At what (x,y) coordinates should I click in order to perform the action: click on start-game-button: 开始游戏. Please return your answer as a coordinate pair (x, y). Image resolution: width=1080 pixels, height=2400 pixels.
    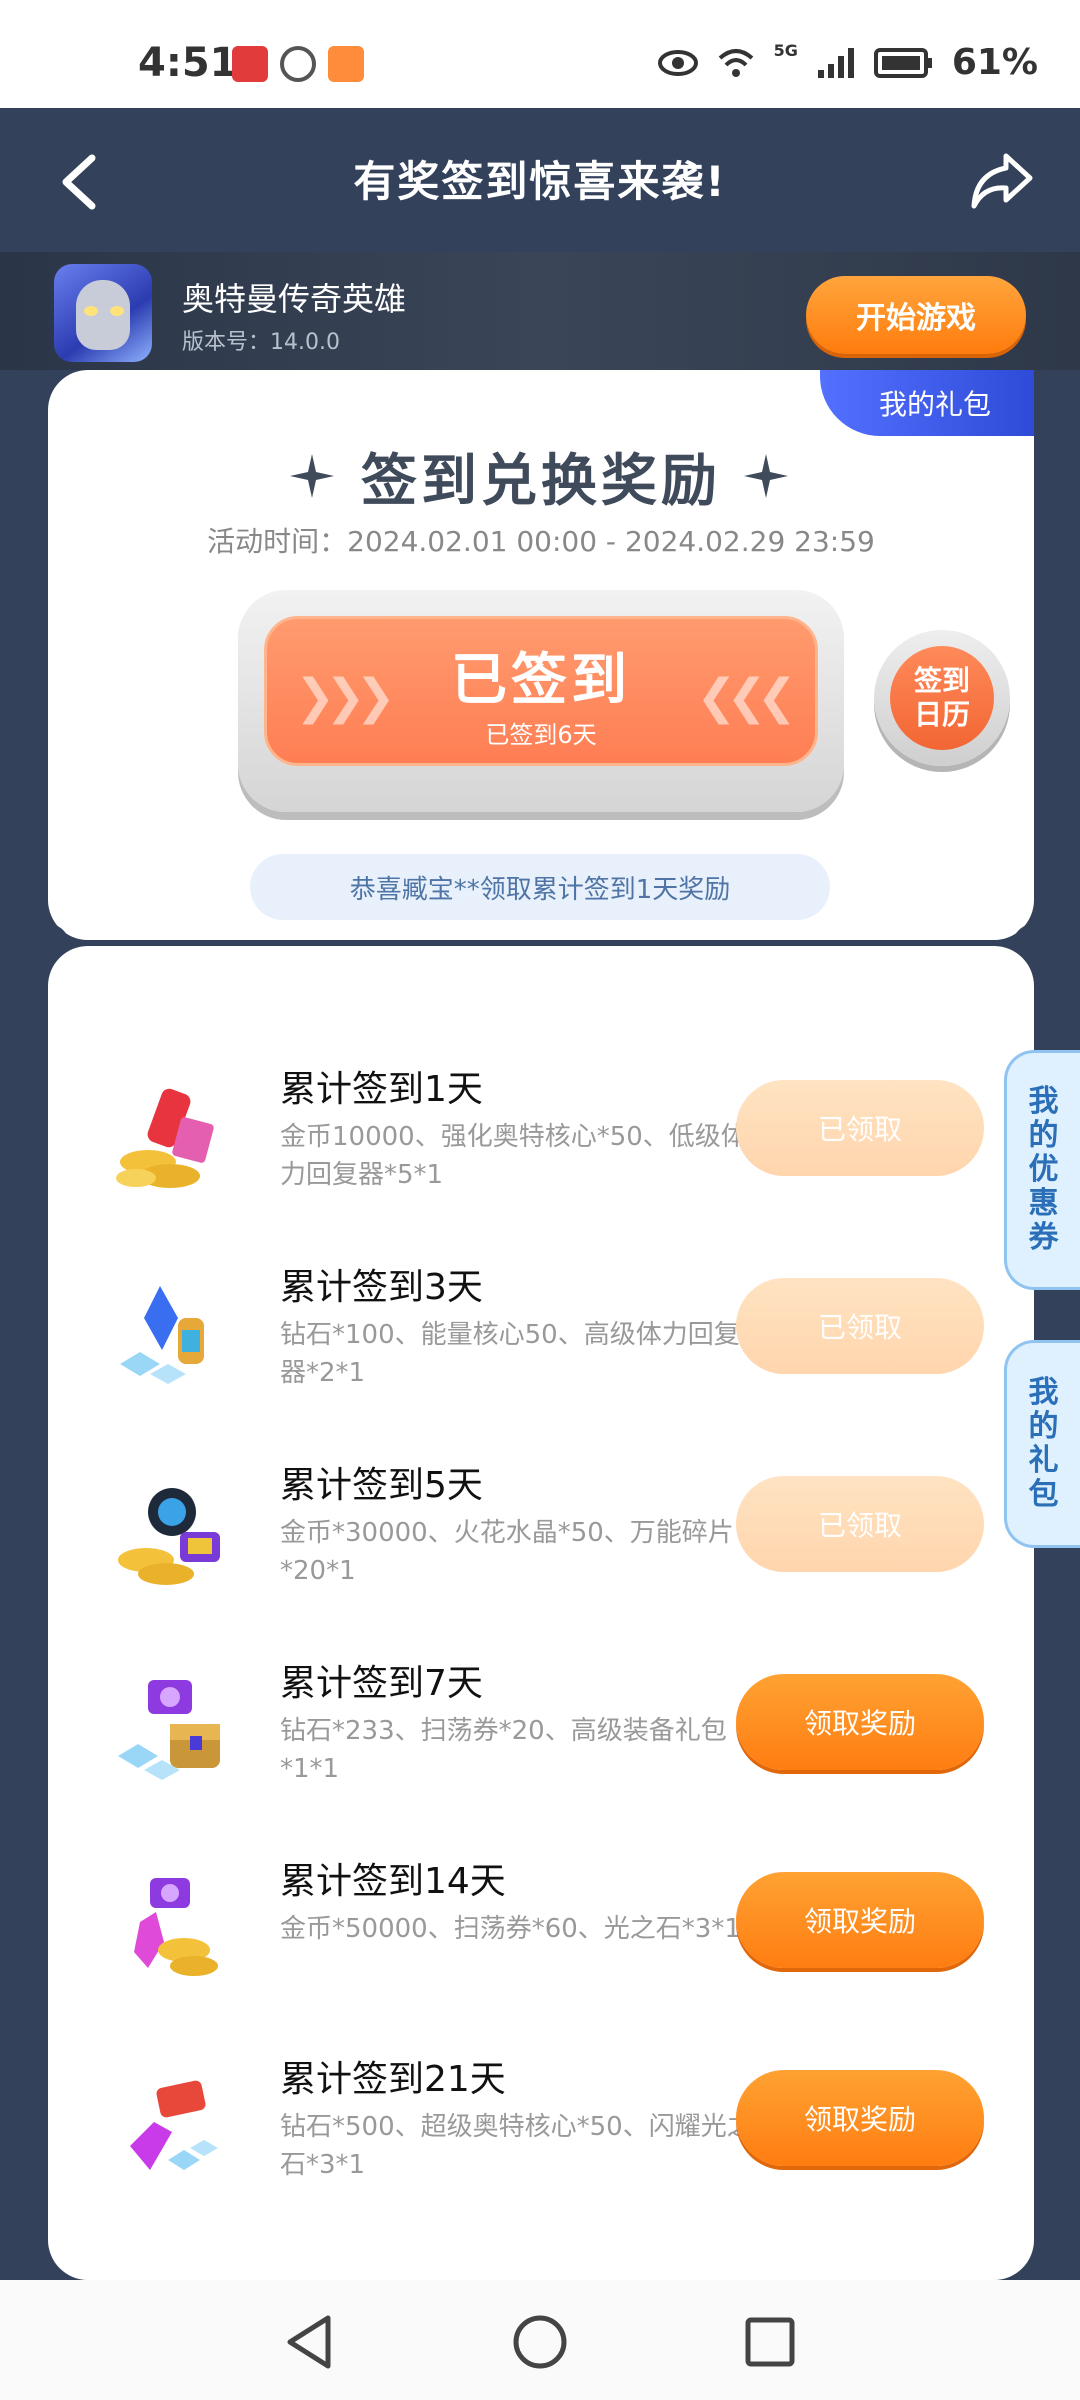
    Looking at the image, I should click on (916, 315).